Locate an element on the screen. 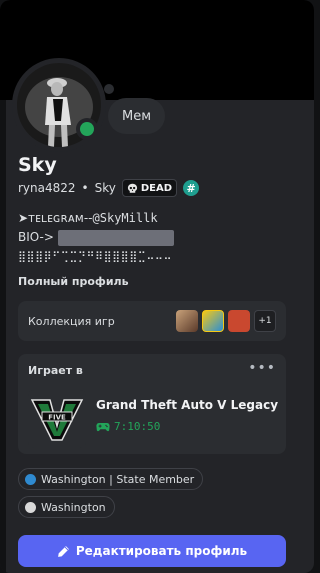 This screenshot has height=573, width=320. gta-v-logo-icon: FIVE is located at coordinates (57, 419).